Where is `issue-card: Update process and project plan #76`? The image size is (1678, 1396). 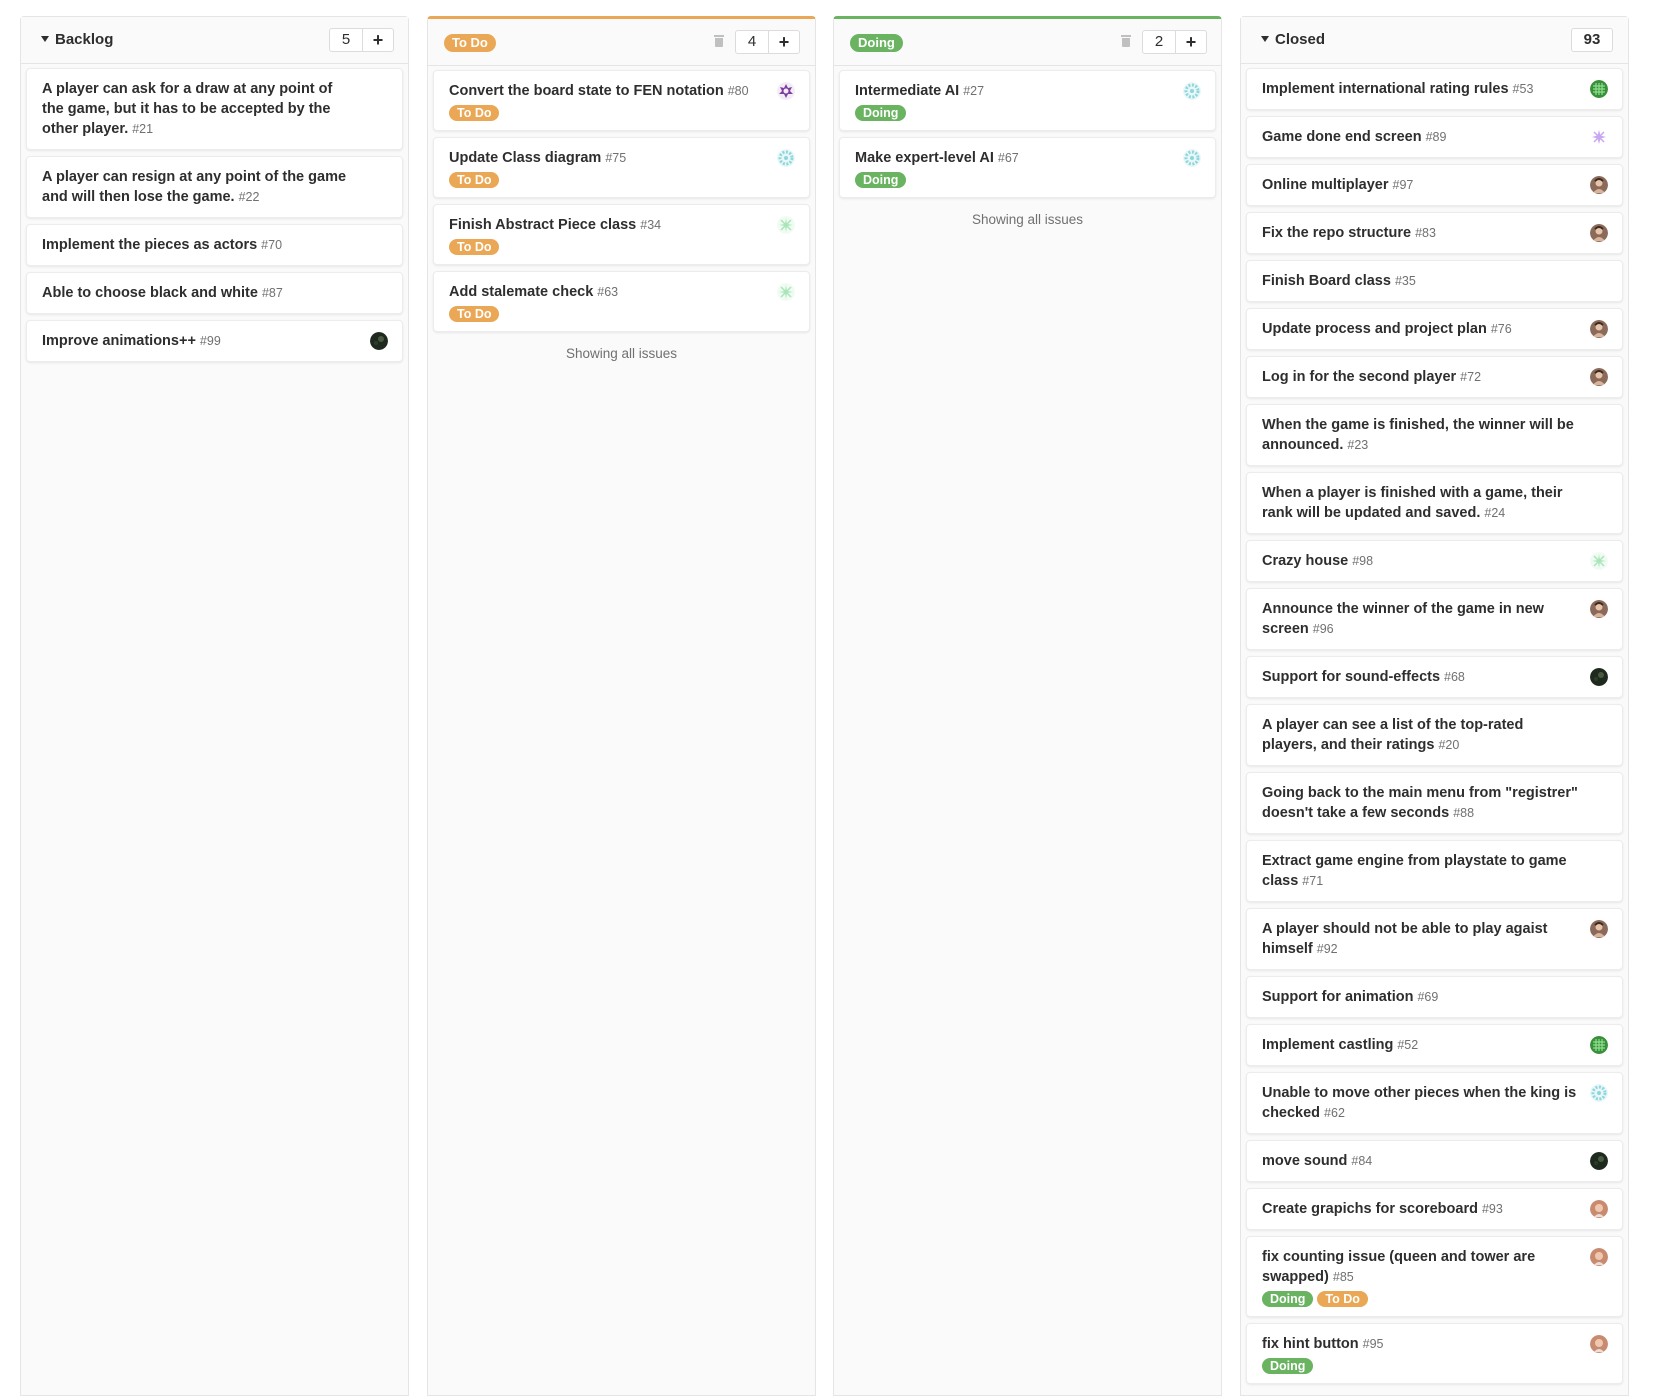 issue-card: Update process and project plan #76 is located at coordinates (1434, 329).